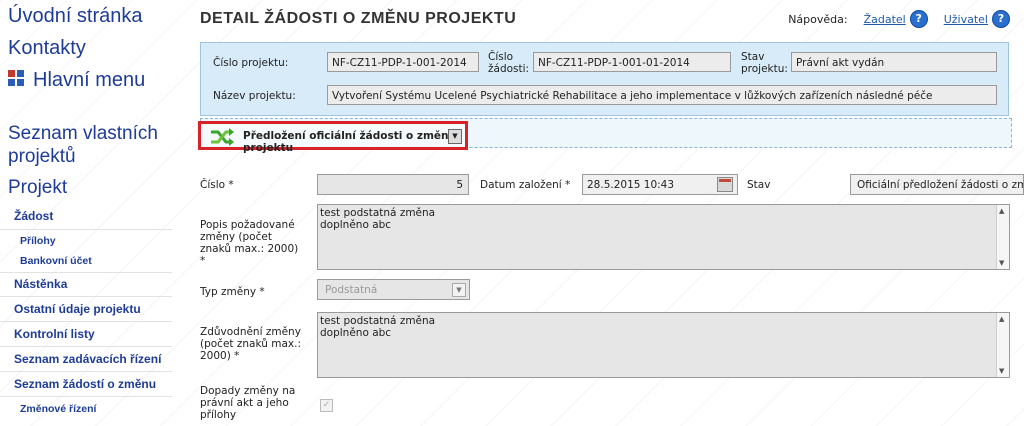 This screenshot has width=1024, height=426. I want to click on help-link-uzivatel: Uživatel, so click(966, 19).